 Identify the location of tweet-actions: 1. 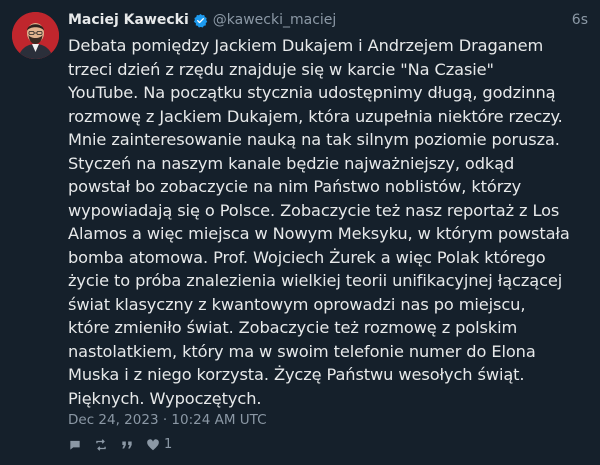
(126, 444).